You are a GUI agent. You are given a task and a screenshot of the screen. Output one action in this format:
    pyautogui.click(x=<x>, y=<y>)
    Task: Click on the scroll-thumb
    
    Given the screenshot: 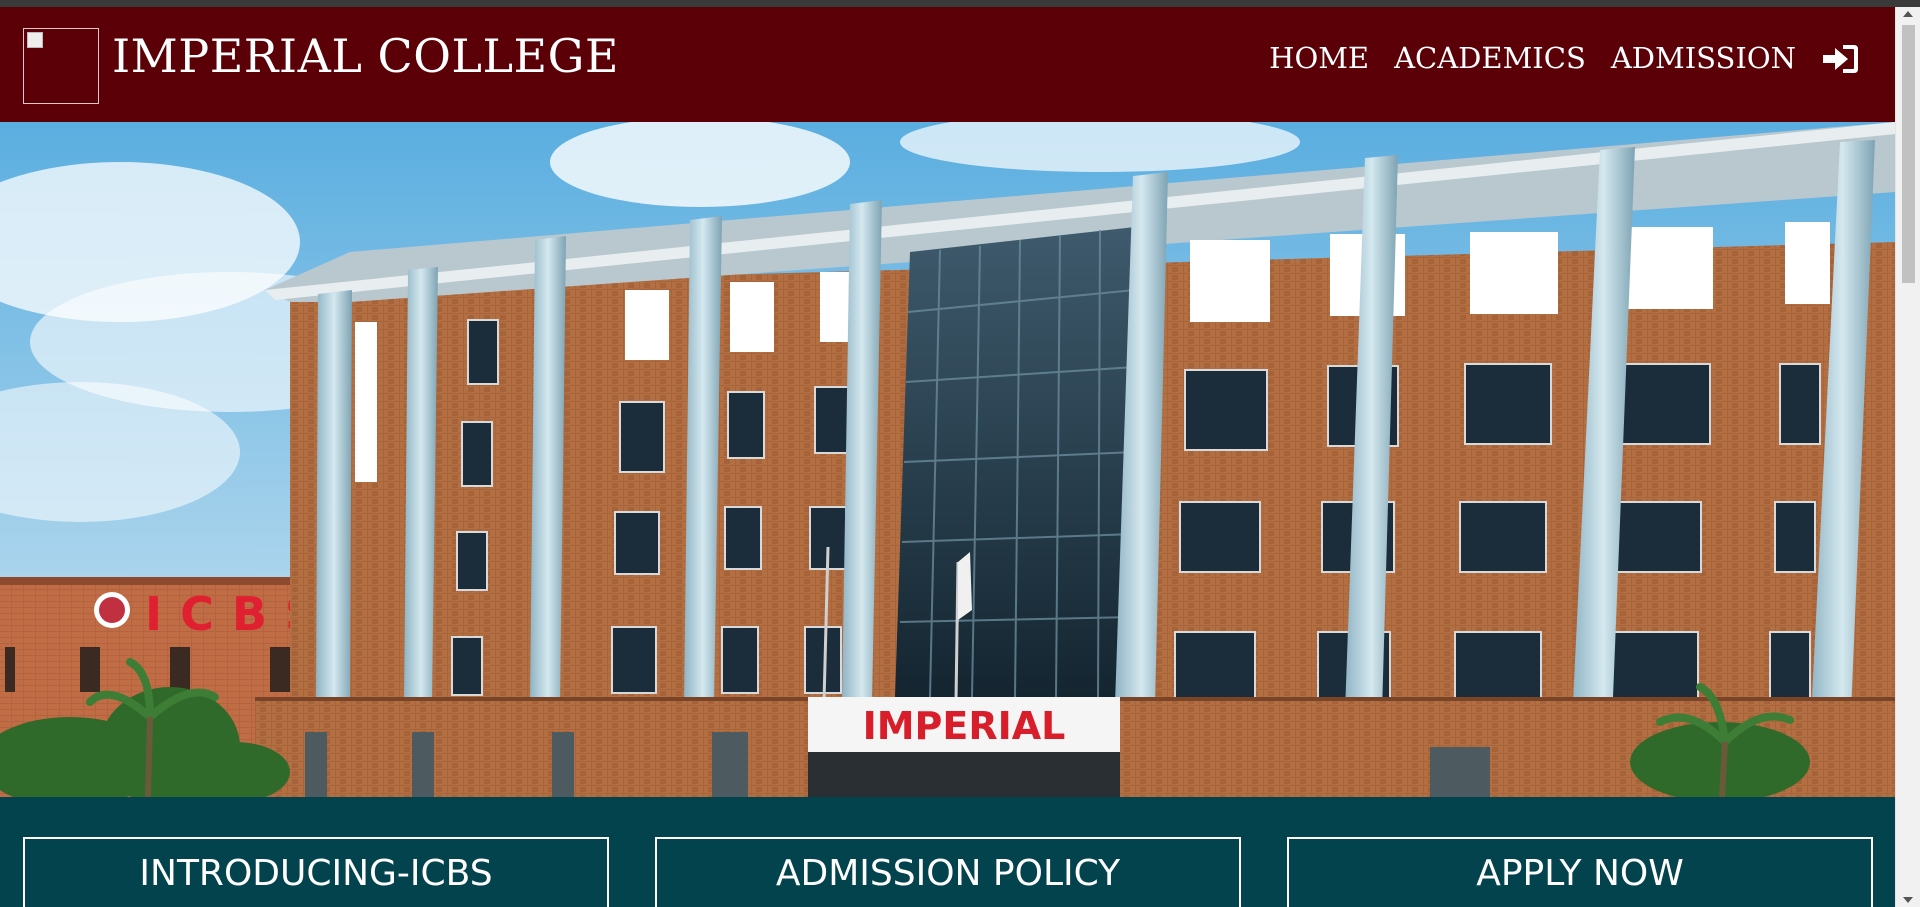 What is the action you would take?
    pyautogui.click(x=1908, y=154)
    